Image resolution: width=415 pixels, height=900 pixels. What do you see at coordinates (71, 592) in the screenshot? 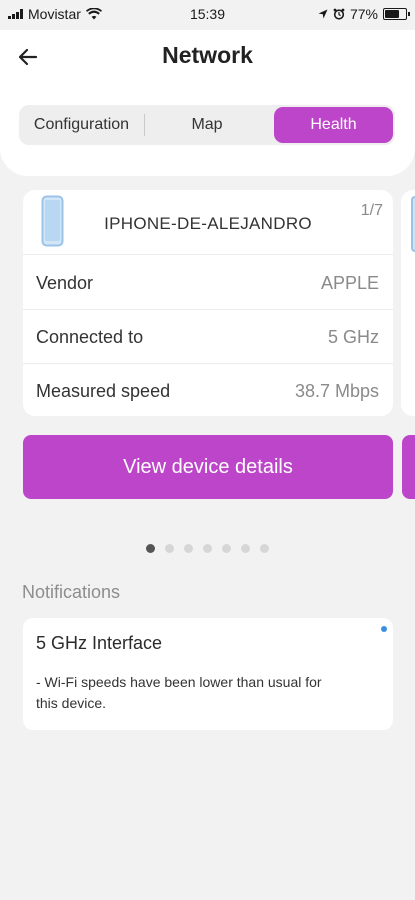
I see `notifications-header: Notifications` at bounding box center [71, 592].